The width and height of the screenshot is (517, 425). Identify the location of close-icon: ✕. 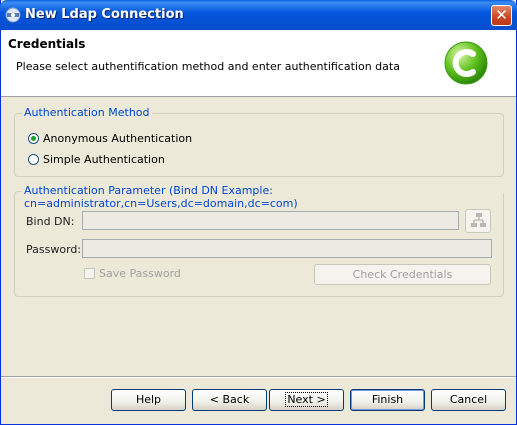
(501, 15).